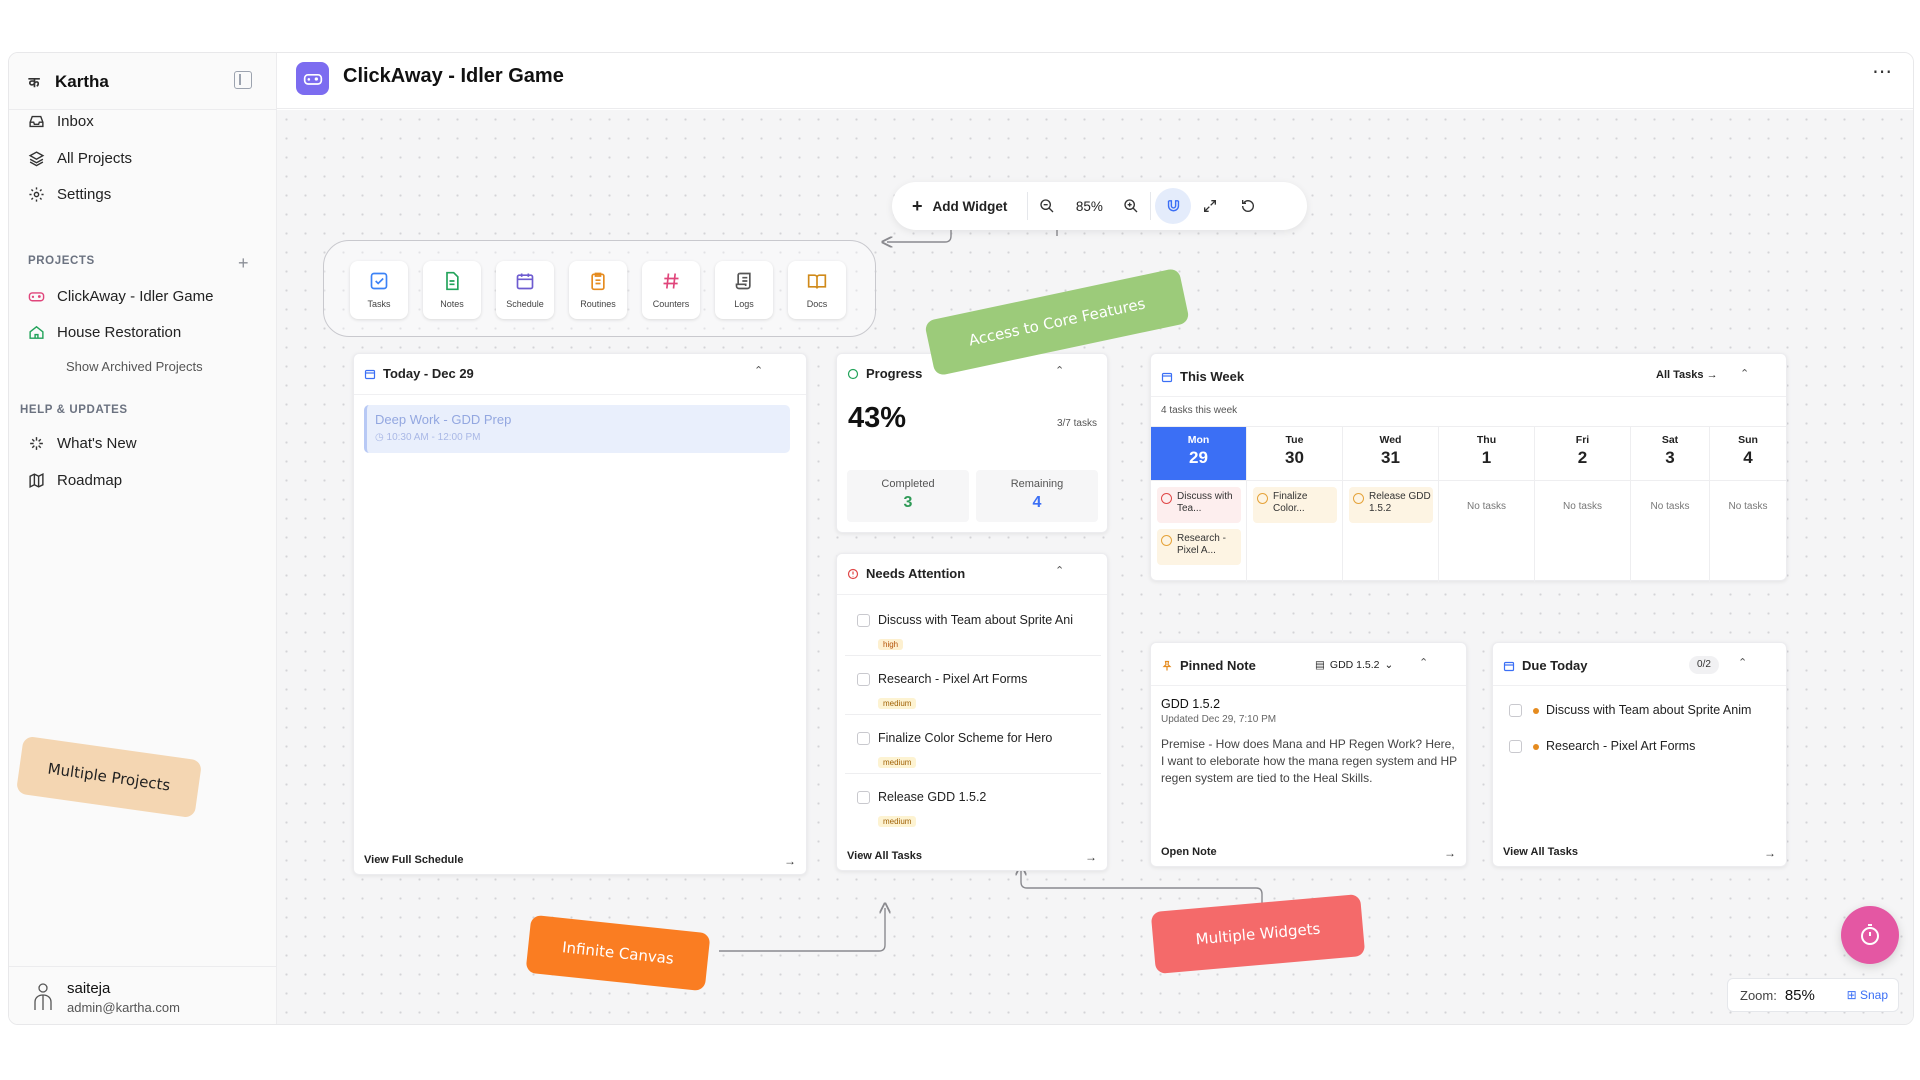 The image size is (1920, 1080). I want to click on sidebar-item-house-restoration: House Restoration, so click(104, 332).